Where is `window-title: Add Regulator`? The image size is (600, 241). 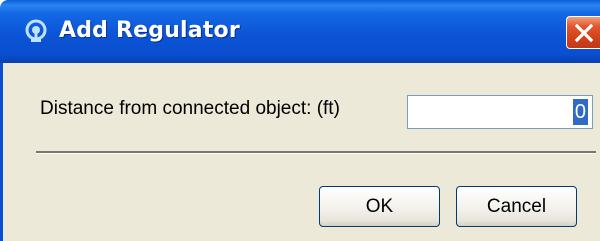 window-title: Add Regulator is located at coordinates (149, 30).